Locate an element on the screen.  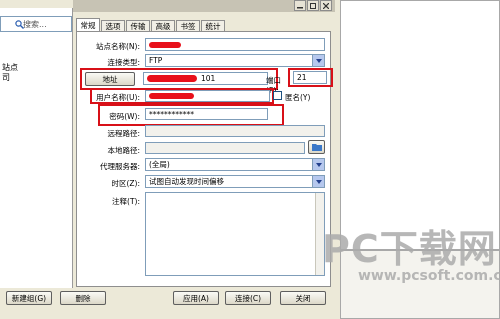
local-path-field is located at coordinates (225, 148).